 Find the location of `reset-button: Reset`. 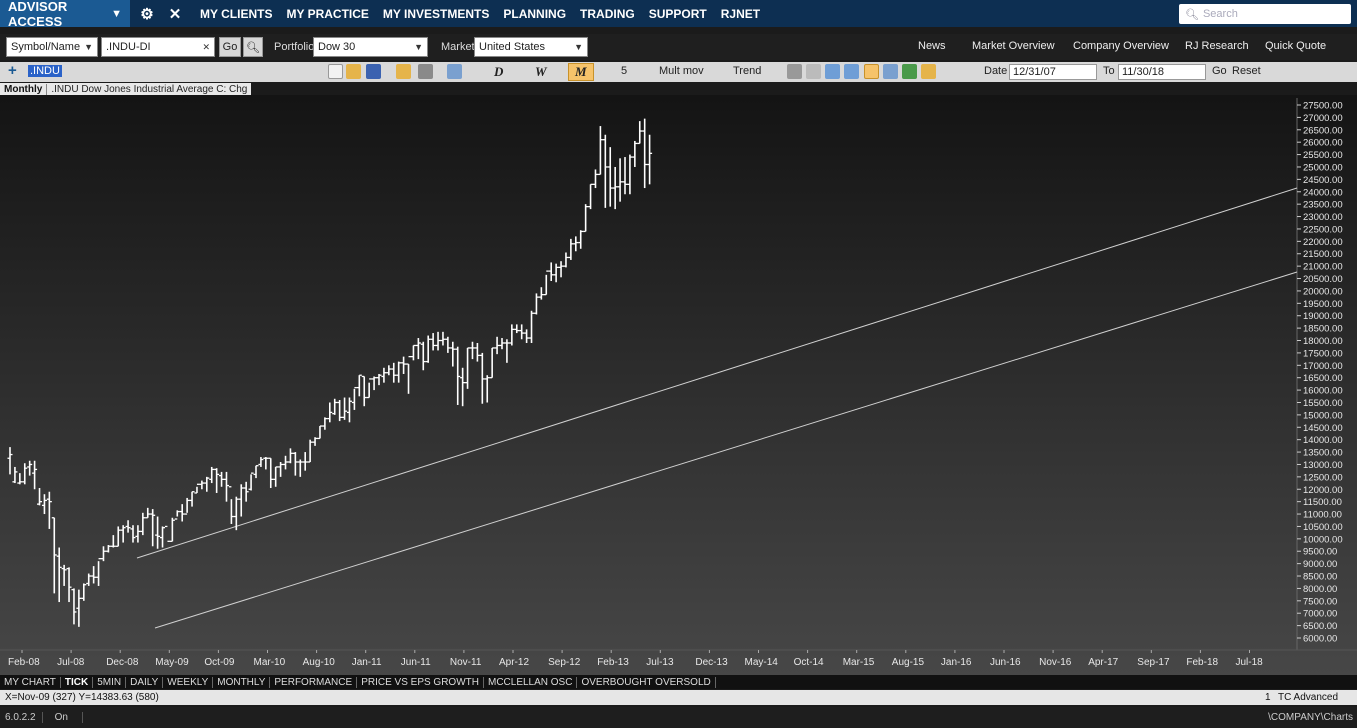

reset-button: Reset is located at coordinates (1246, 71).